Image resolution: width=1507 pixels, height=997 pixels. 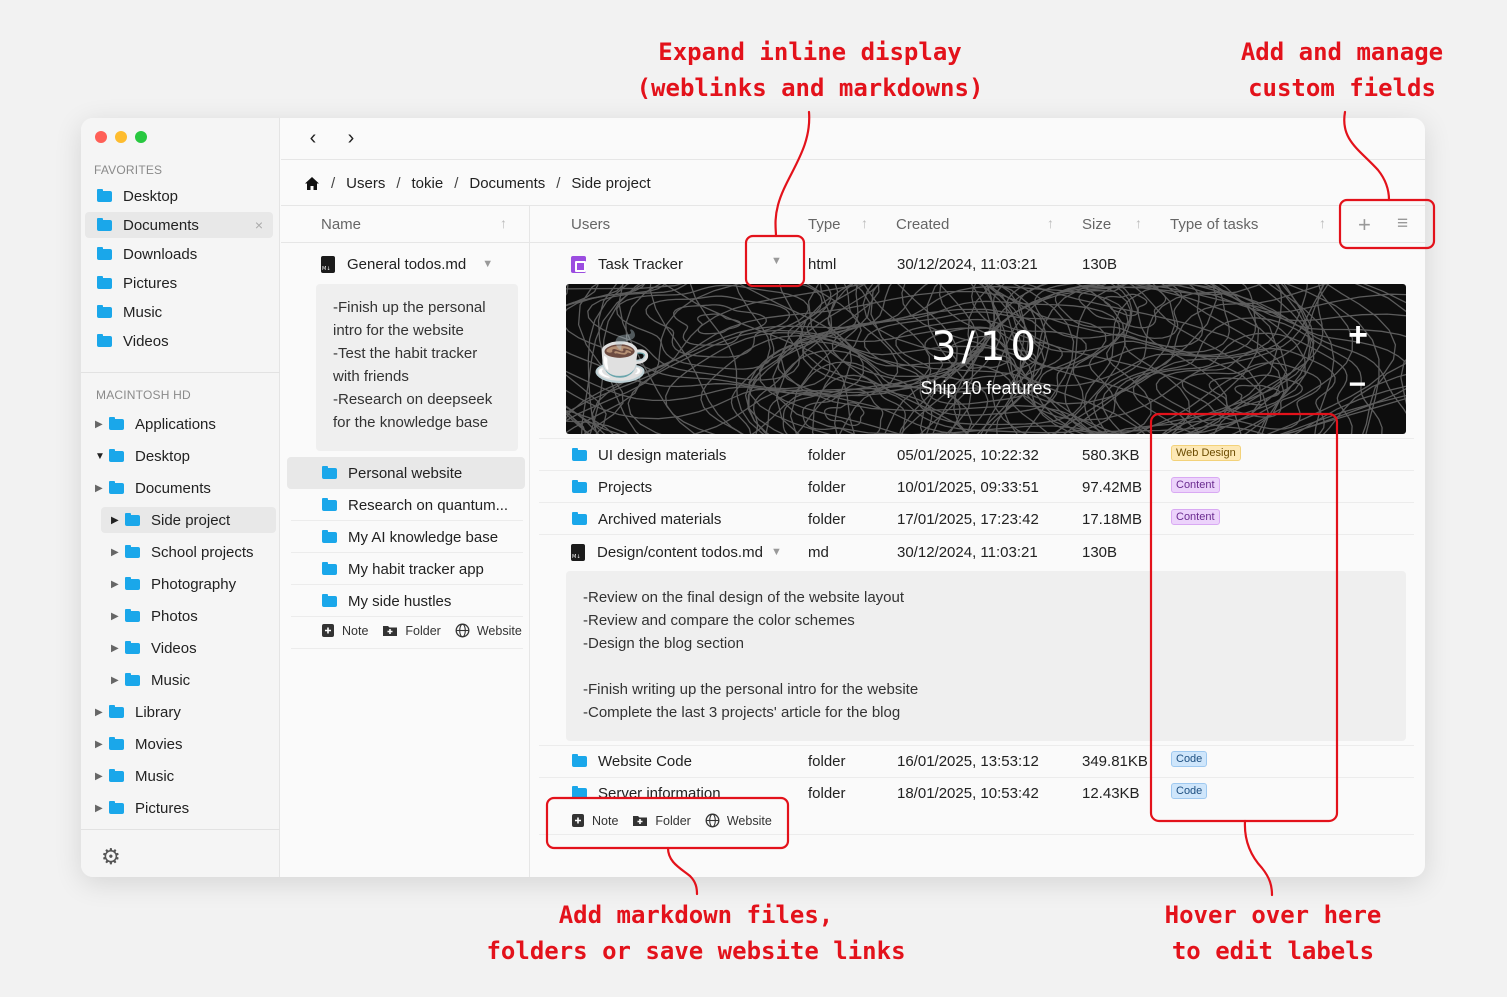 What do you see at coordinates (682, 761) in the screenshot?
I see `folder-row-website-code: Website Code` at bounding box center [682, 761].